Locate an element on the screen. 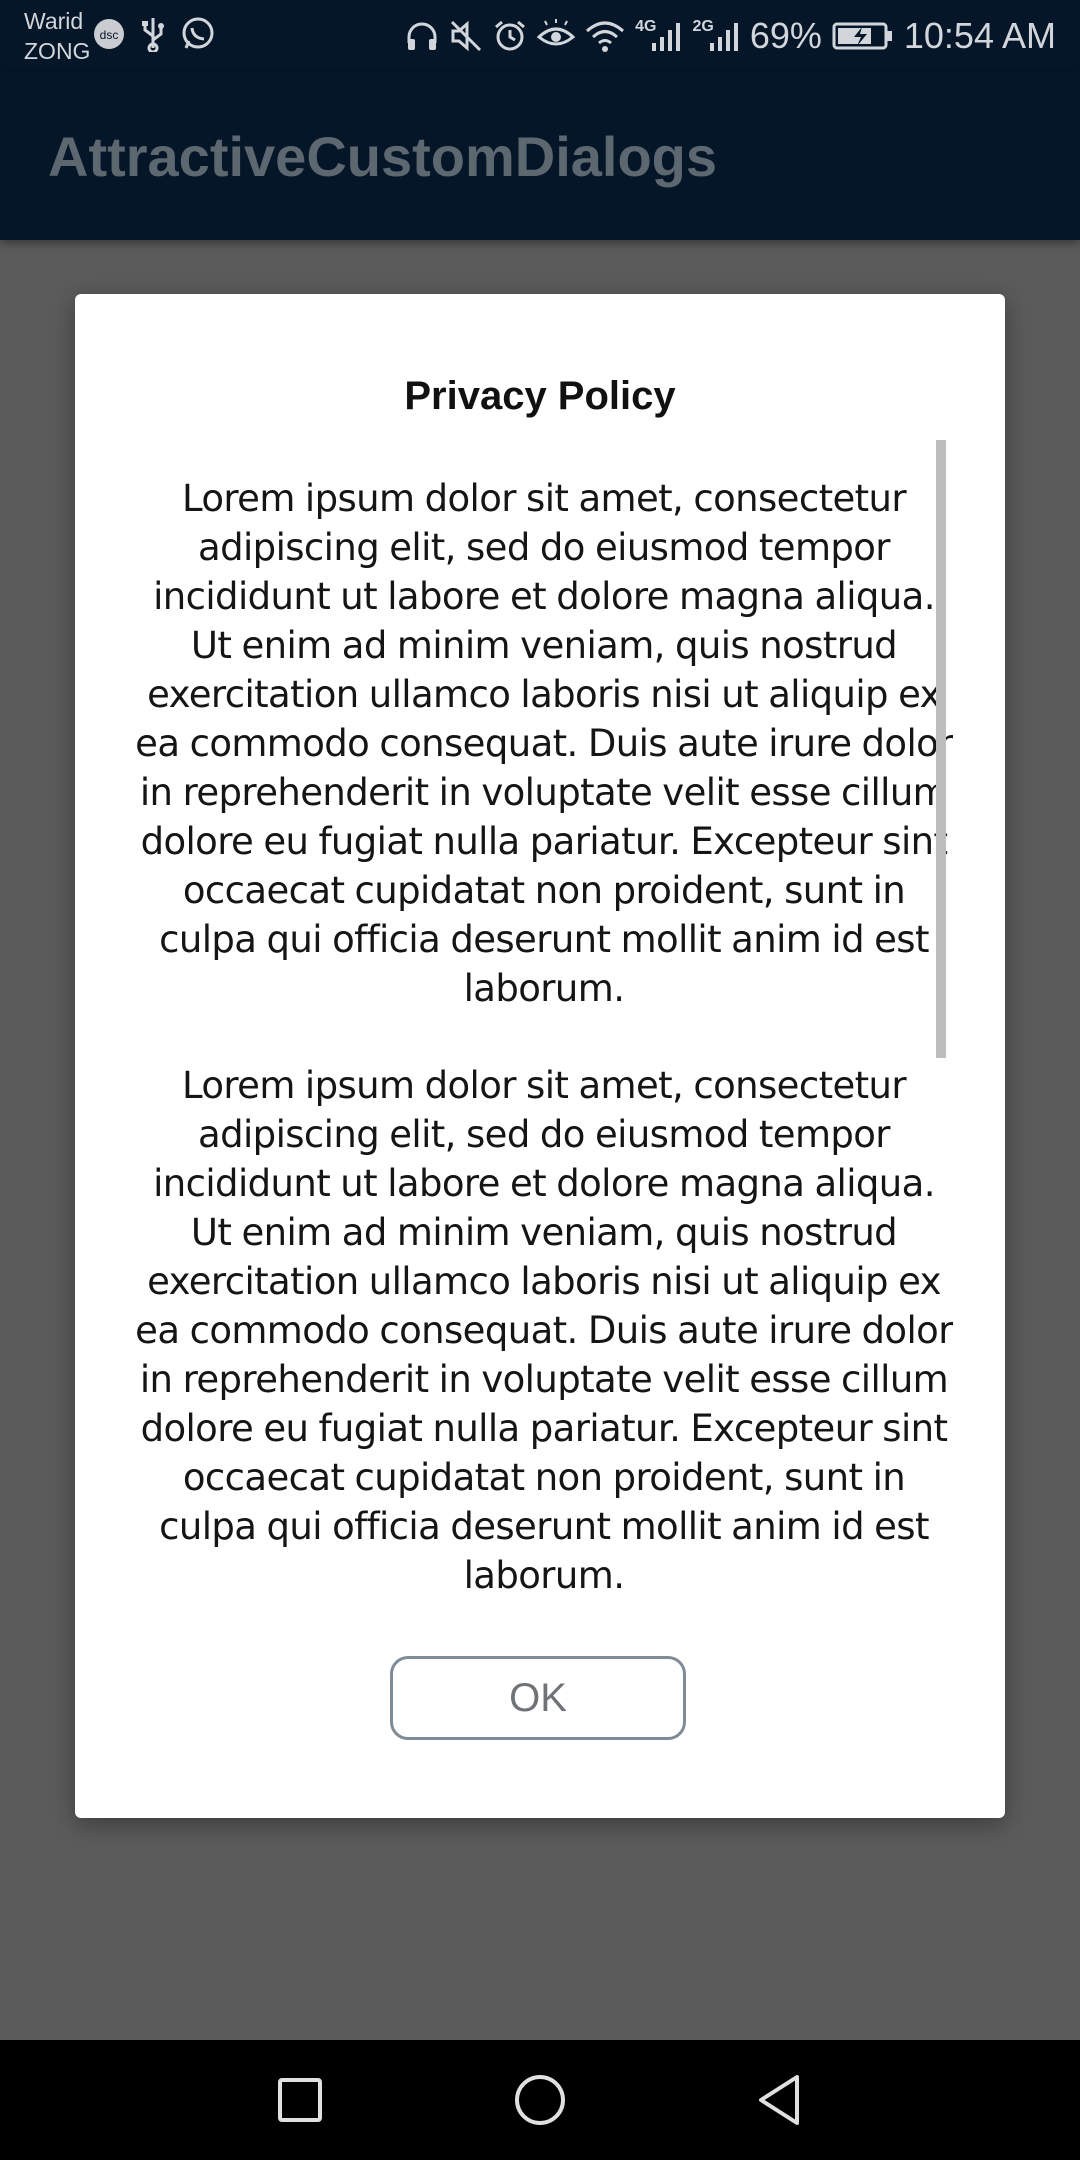 This screenshot has height=2160, width=1080. dialog-title: Privacy Policy is located at coordinates (540, 396).